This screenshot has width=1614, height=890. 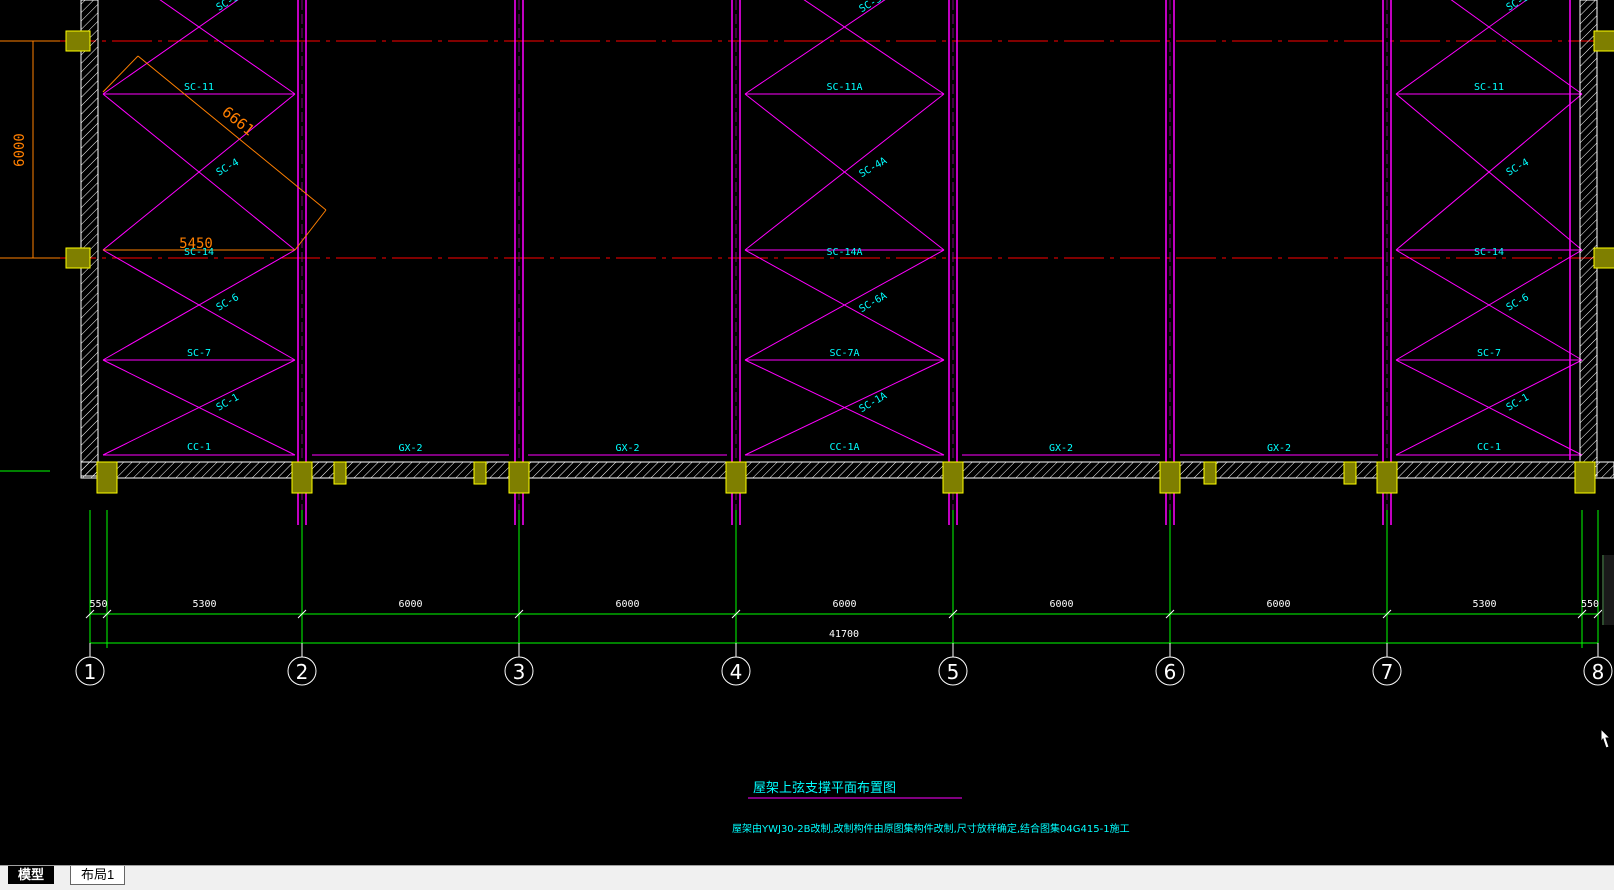 I want to click on brace-label-sc-4a: SC-4A, so click(x=873, y=168).